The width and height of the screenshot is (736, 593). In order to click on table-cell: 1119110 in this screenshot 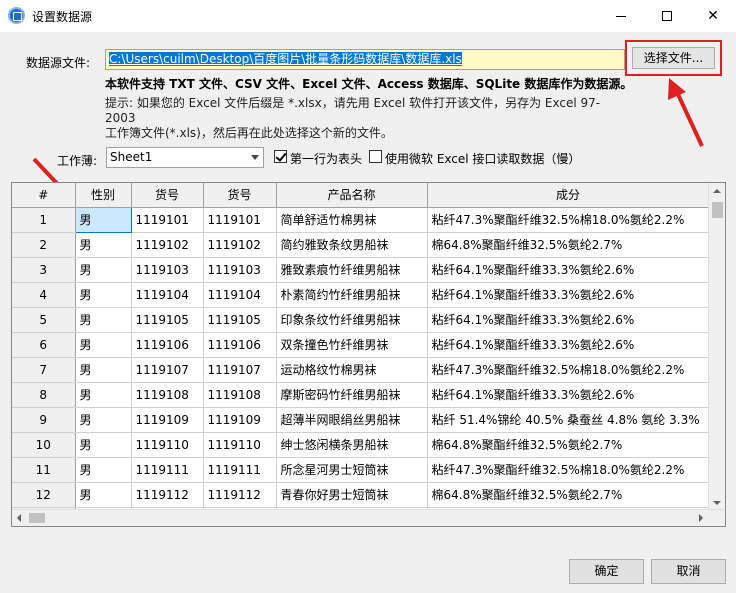, I will do `click(167, 445)`.